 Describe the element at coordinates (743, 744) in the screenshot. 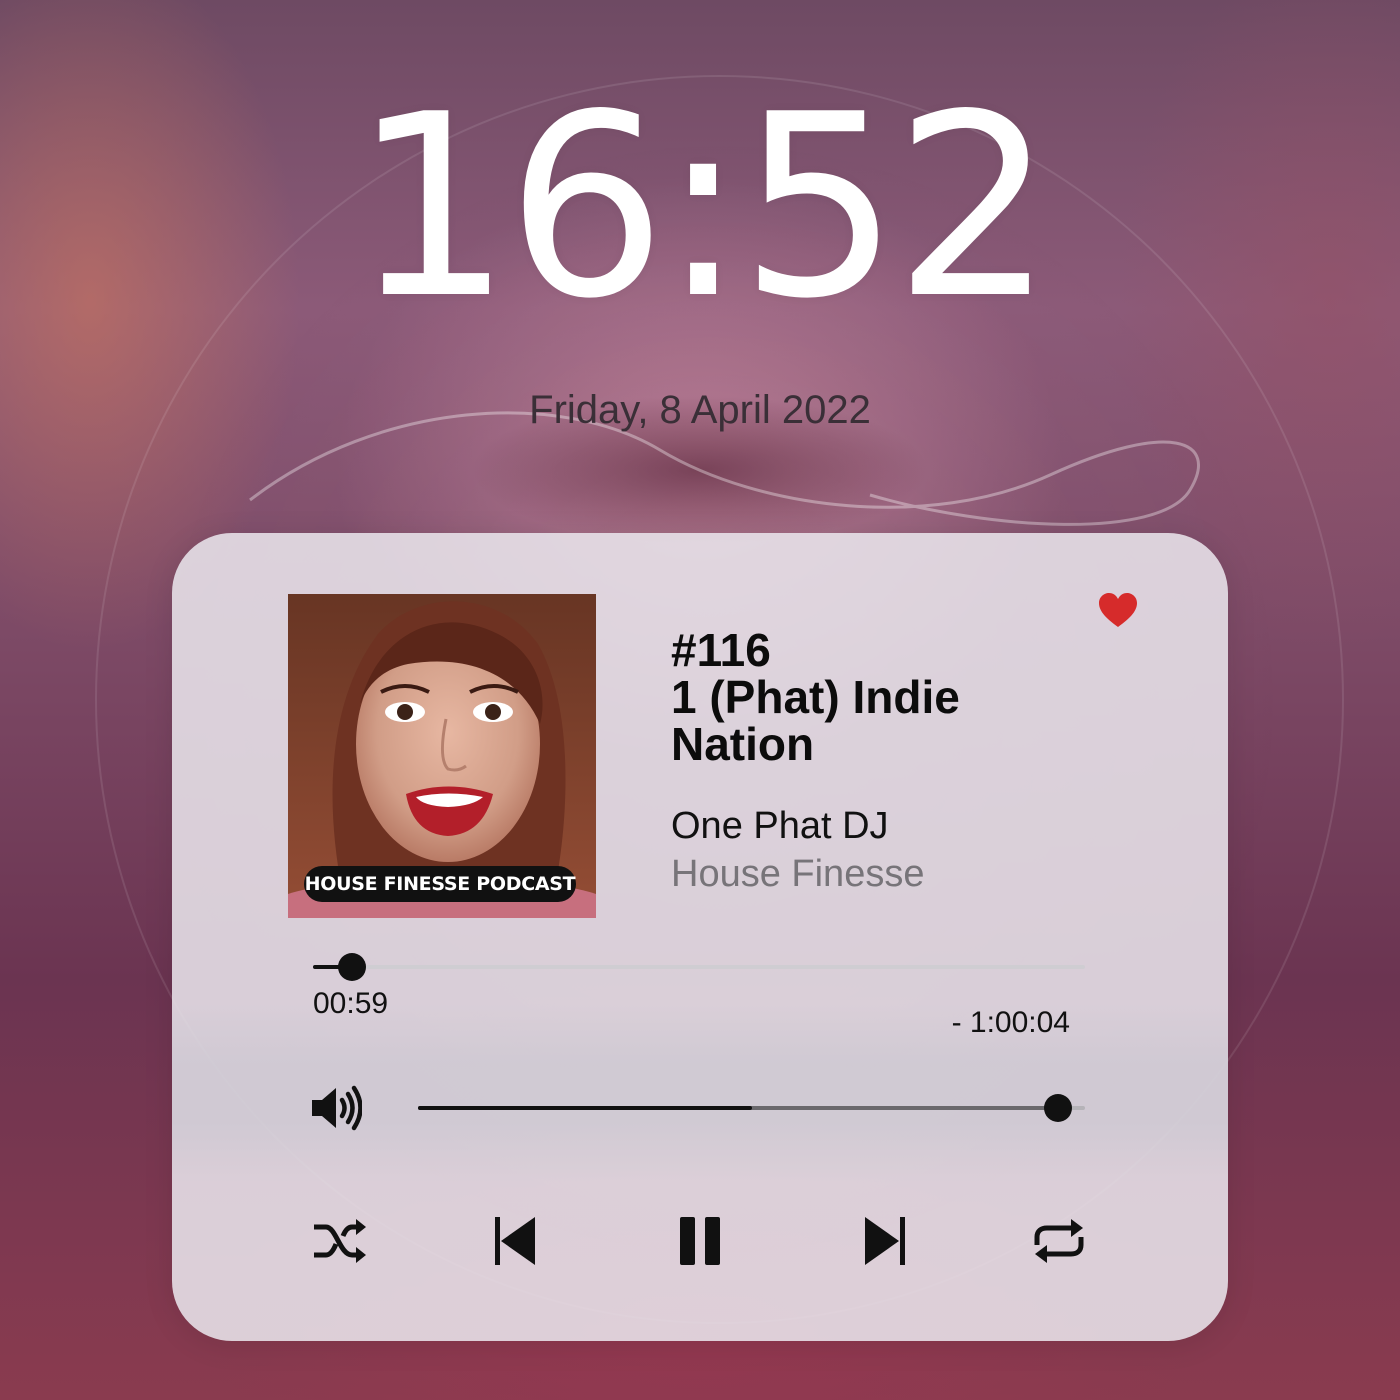

I see `episode-title-line: Nation` at that location.